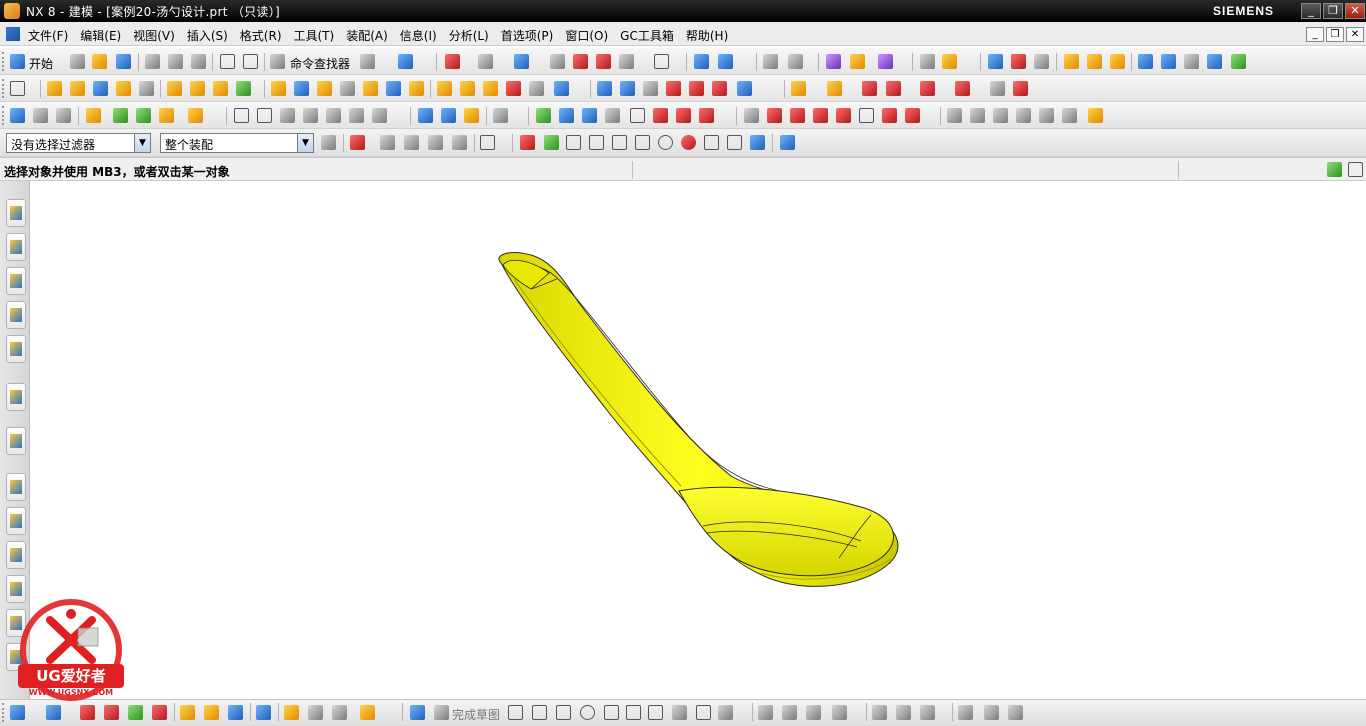  What do you see at coordinates (17, 88) in the screenshot?
I see `sketch-icon` at bounding box center [17, 88].